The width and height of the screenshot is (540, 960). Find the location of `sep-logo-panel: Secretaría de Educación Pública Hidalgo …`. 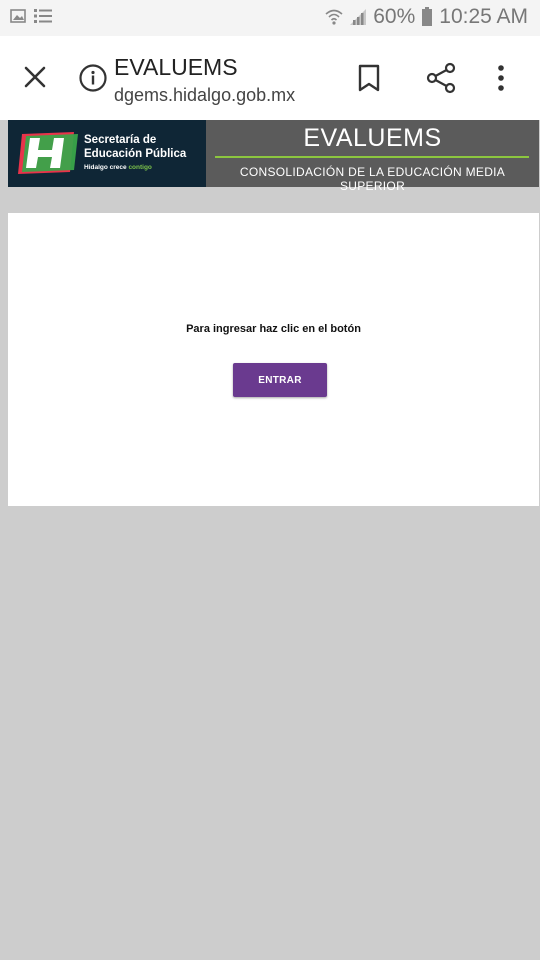

sep-logo-panel: Secretaría de Educación Pública Hidalgo … is located at coordinates (107, 153).